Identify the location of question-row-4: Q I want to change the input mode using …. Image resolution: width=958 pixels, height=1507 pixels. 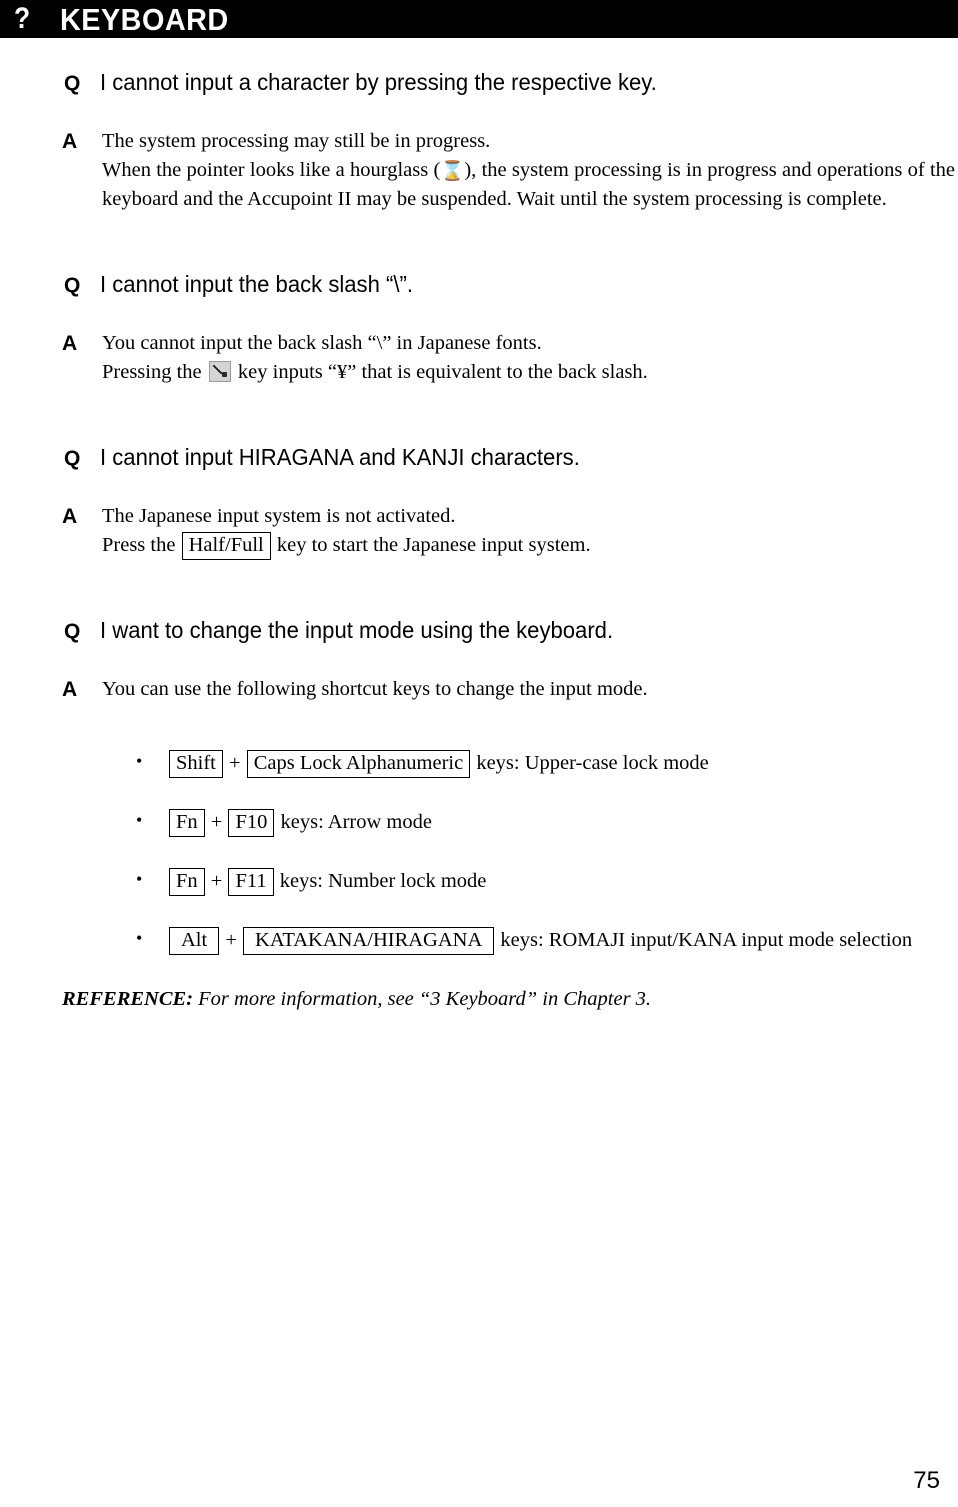
(479, 630).